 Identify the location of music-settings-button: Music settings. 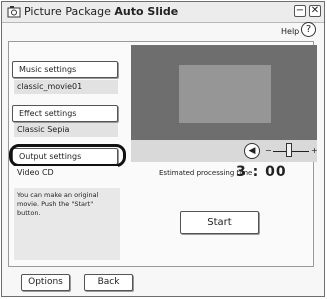
(65, 69).